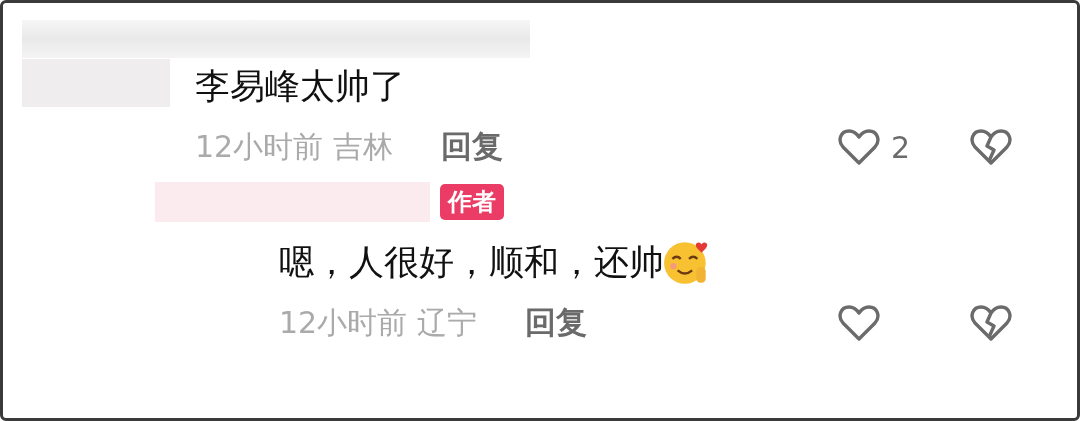 This screenshot has height=421, width=1080. Describe the element at coordinates (471, 262) in the screenshot. I see `comment-text: 嗯，人很好，顺和，还帅` at that location.